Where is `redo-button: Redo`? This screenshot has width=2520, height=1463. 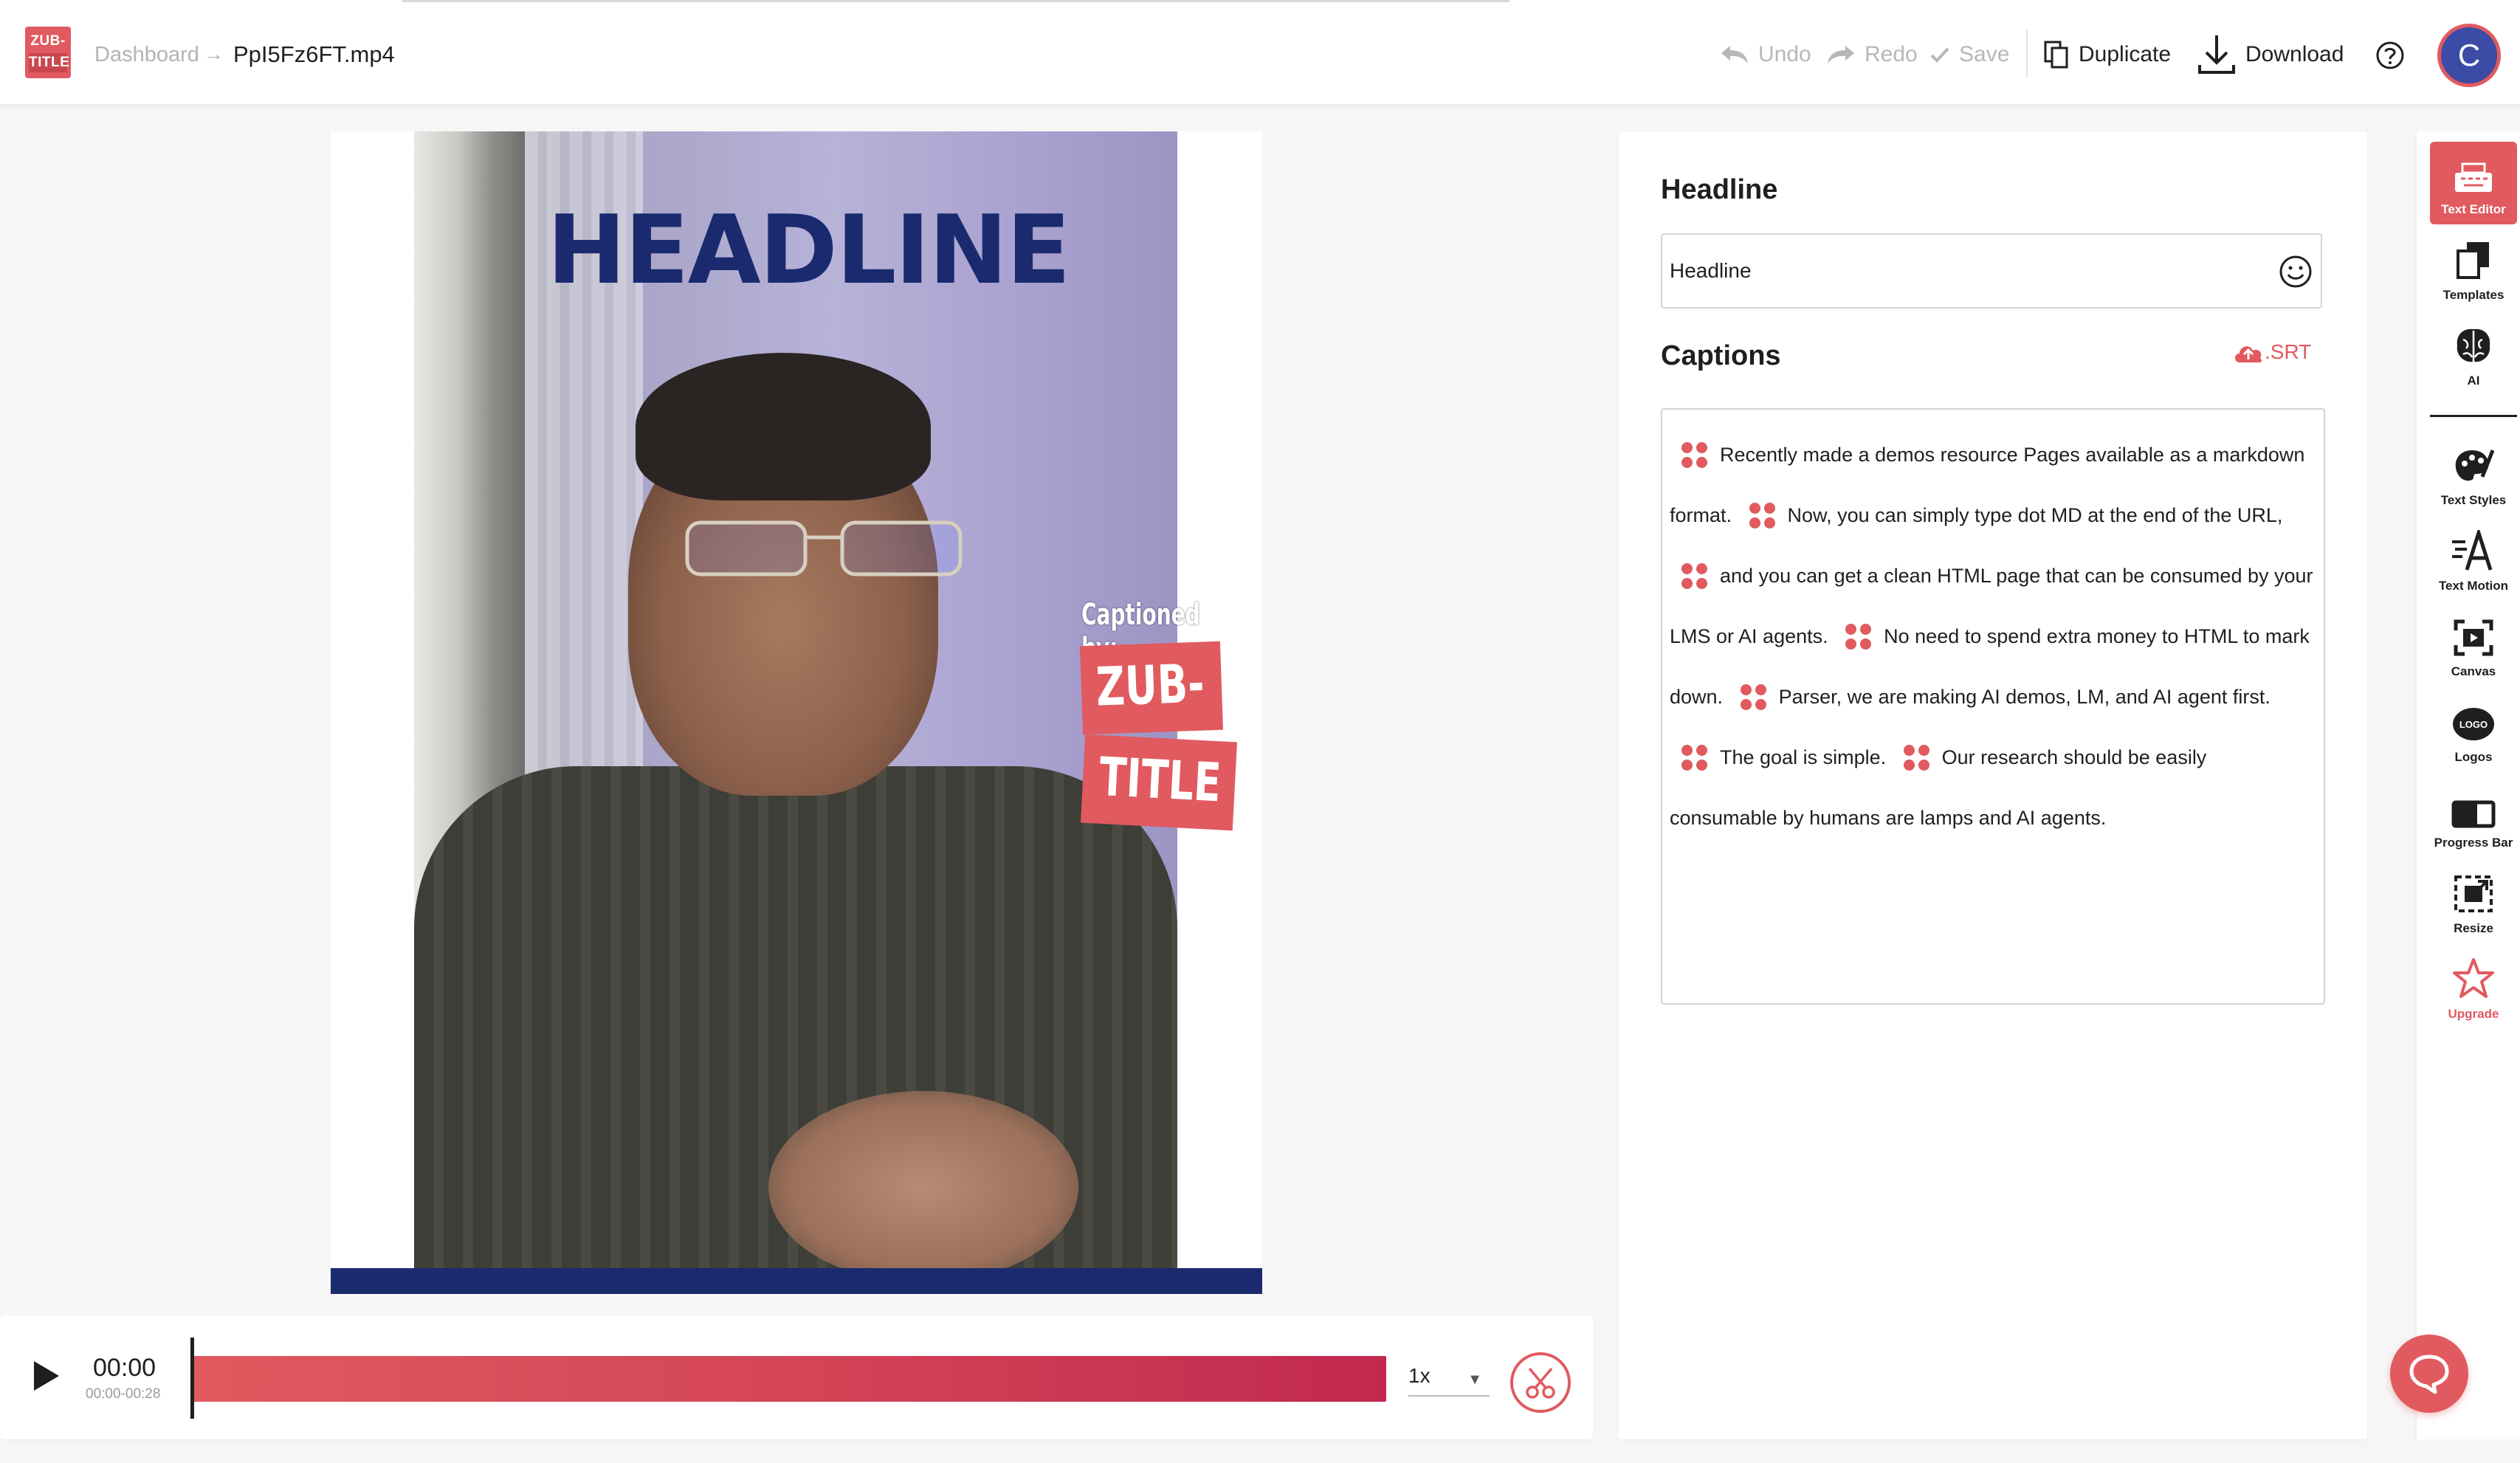 redo-button: Redo is located at coordinates (1872, 54).